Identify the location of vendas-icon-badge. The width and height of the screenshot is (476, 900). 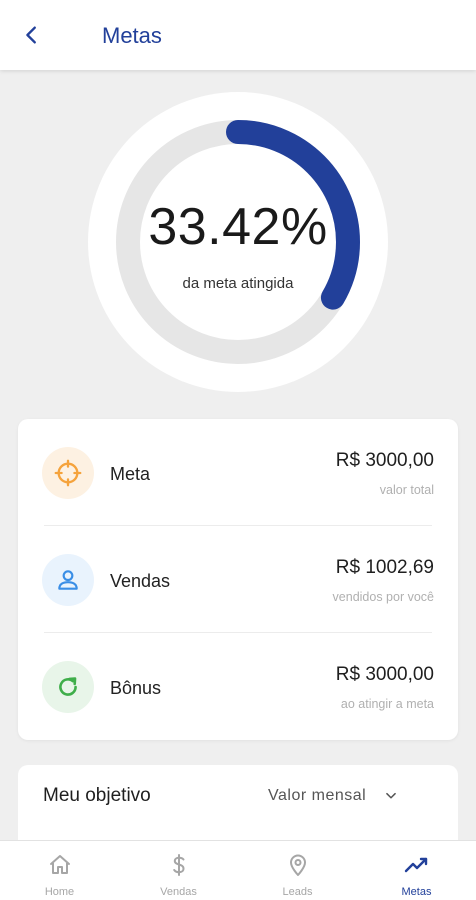
(68, 580).